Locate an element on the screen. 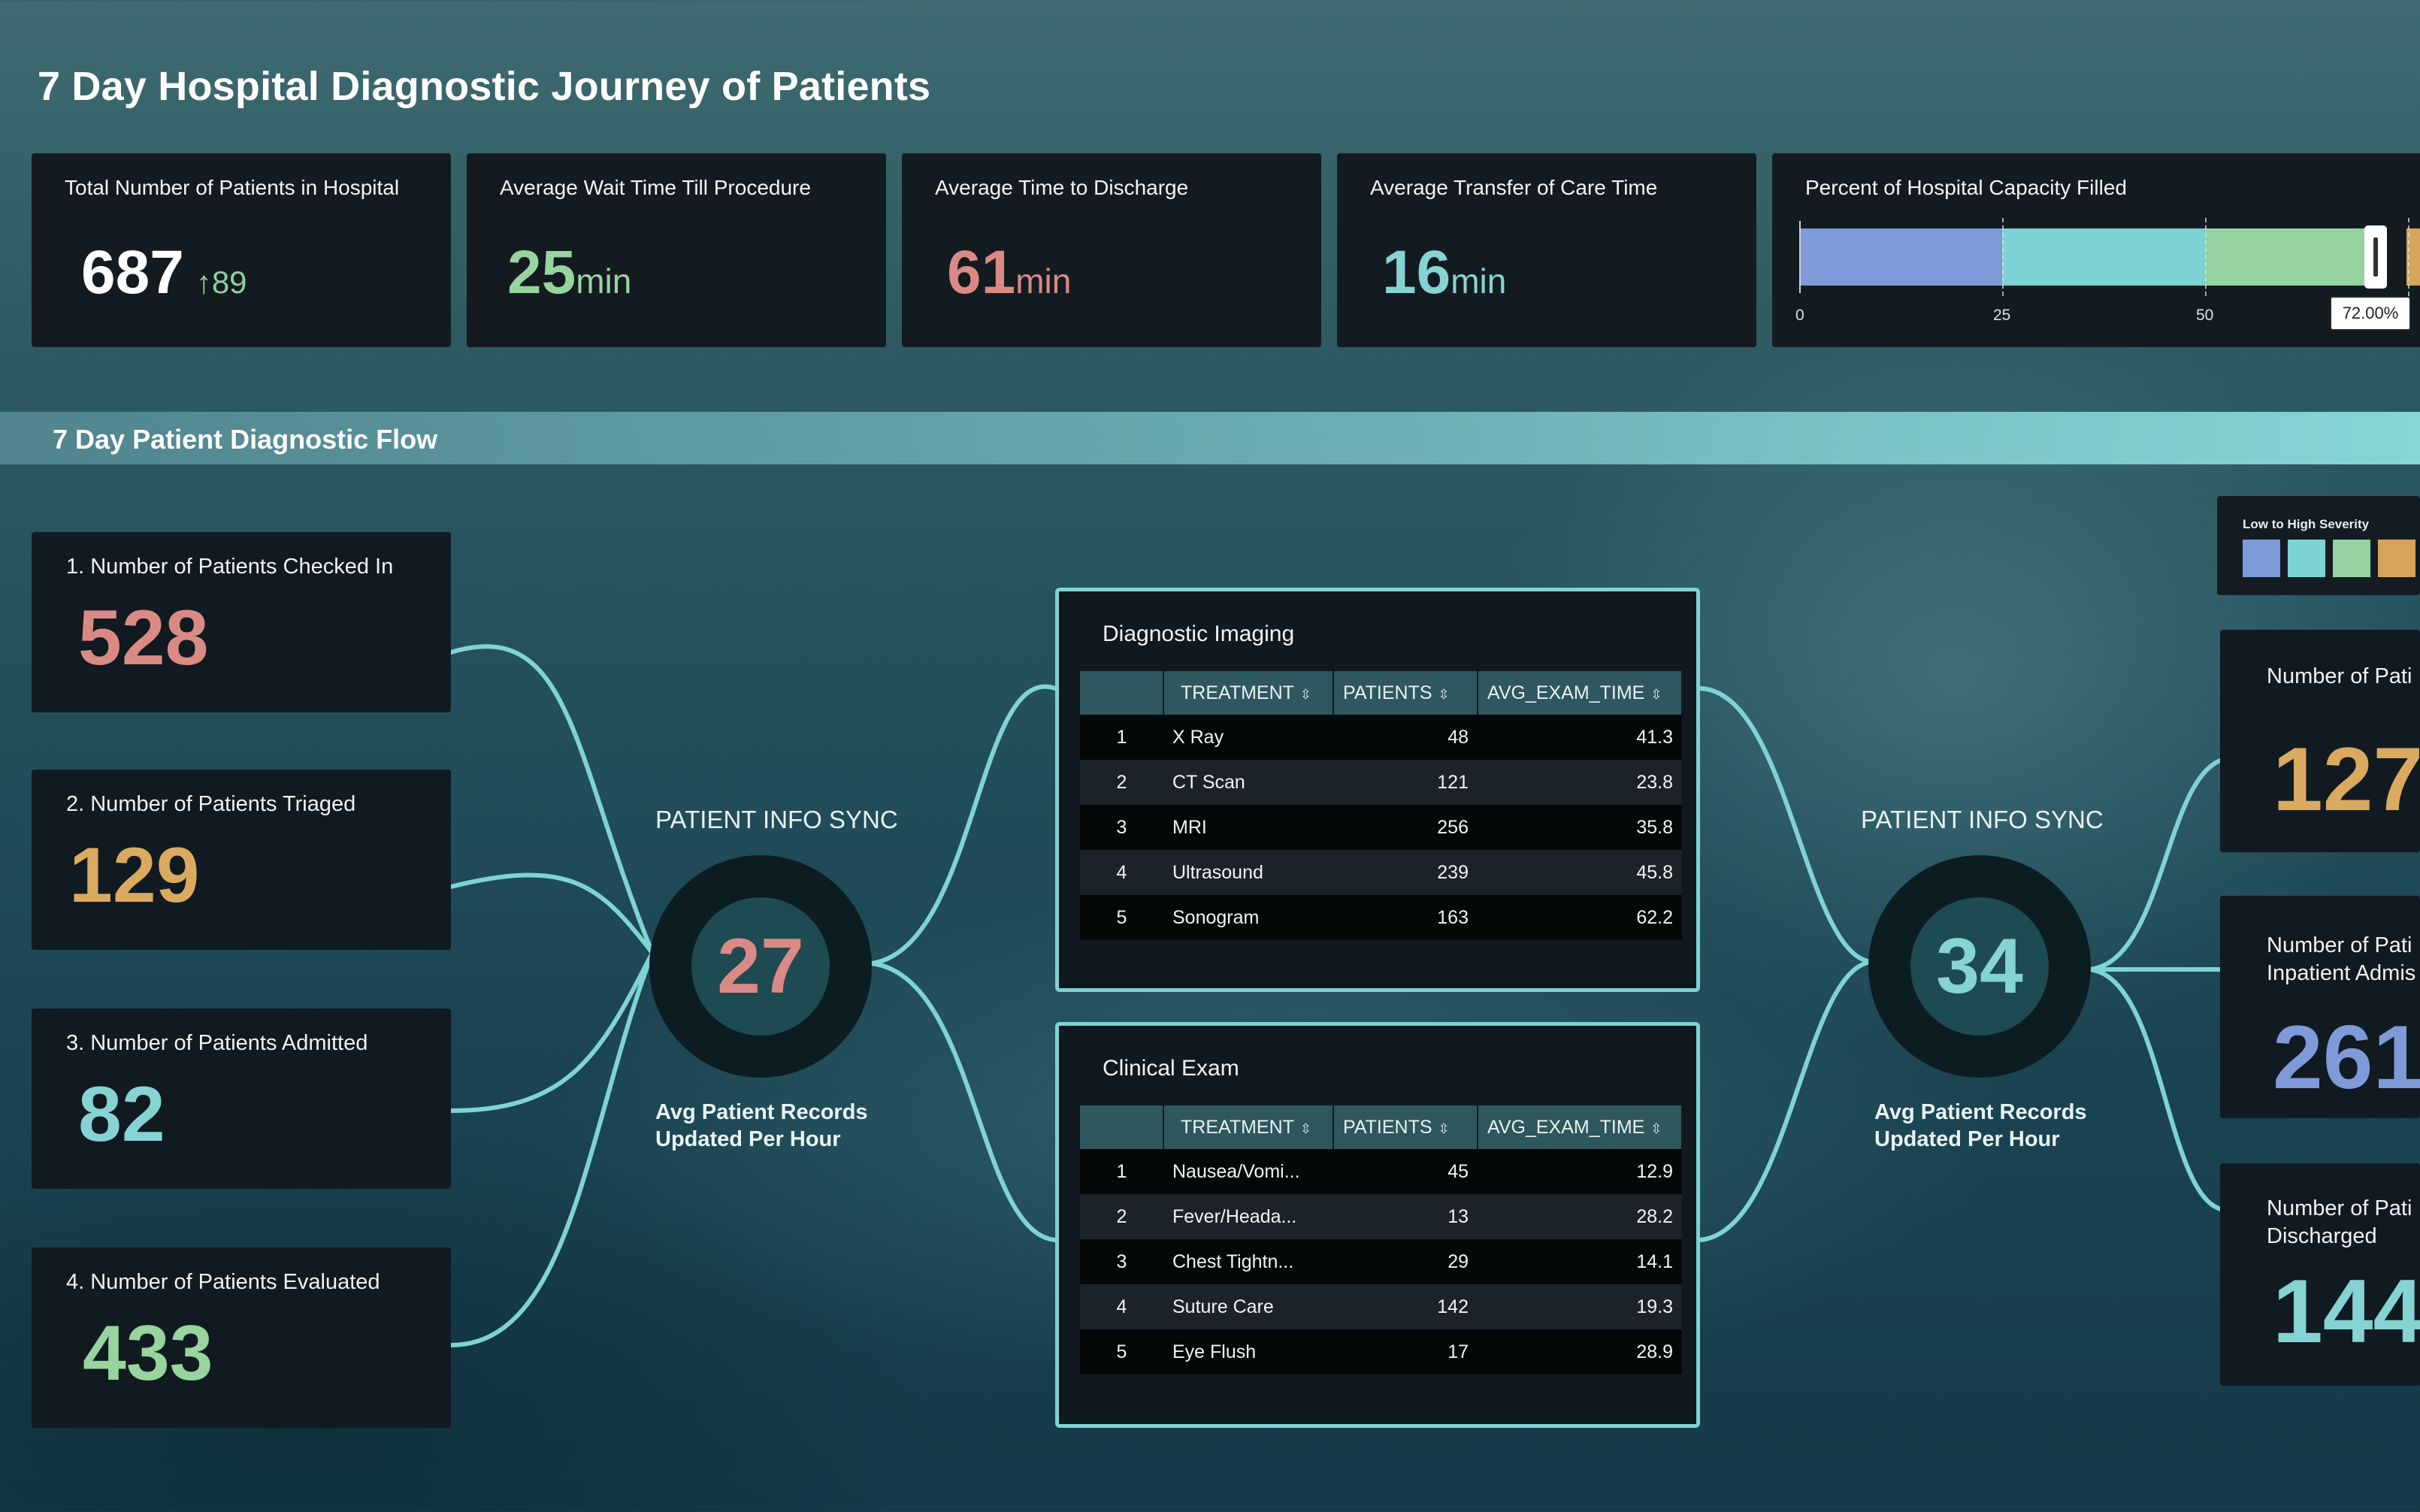 Image resolution: width=2420 pixels, height=1512 pixels. kpi-transfer-time-card: Average Transfer of Care Time 16min is located at coordinates (1546, 250).